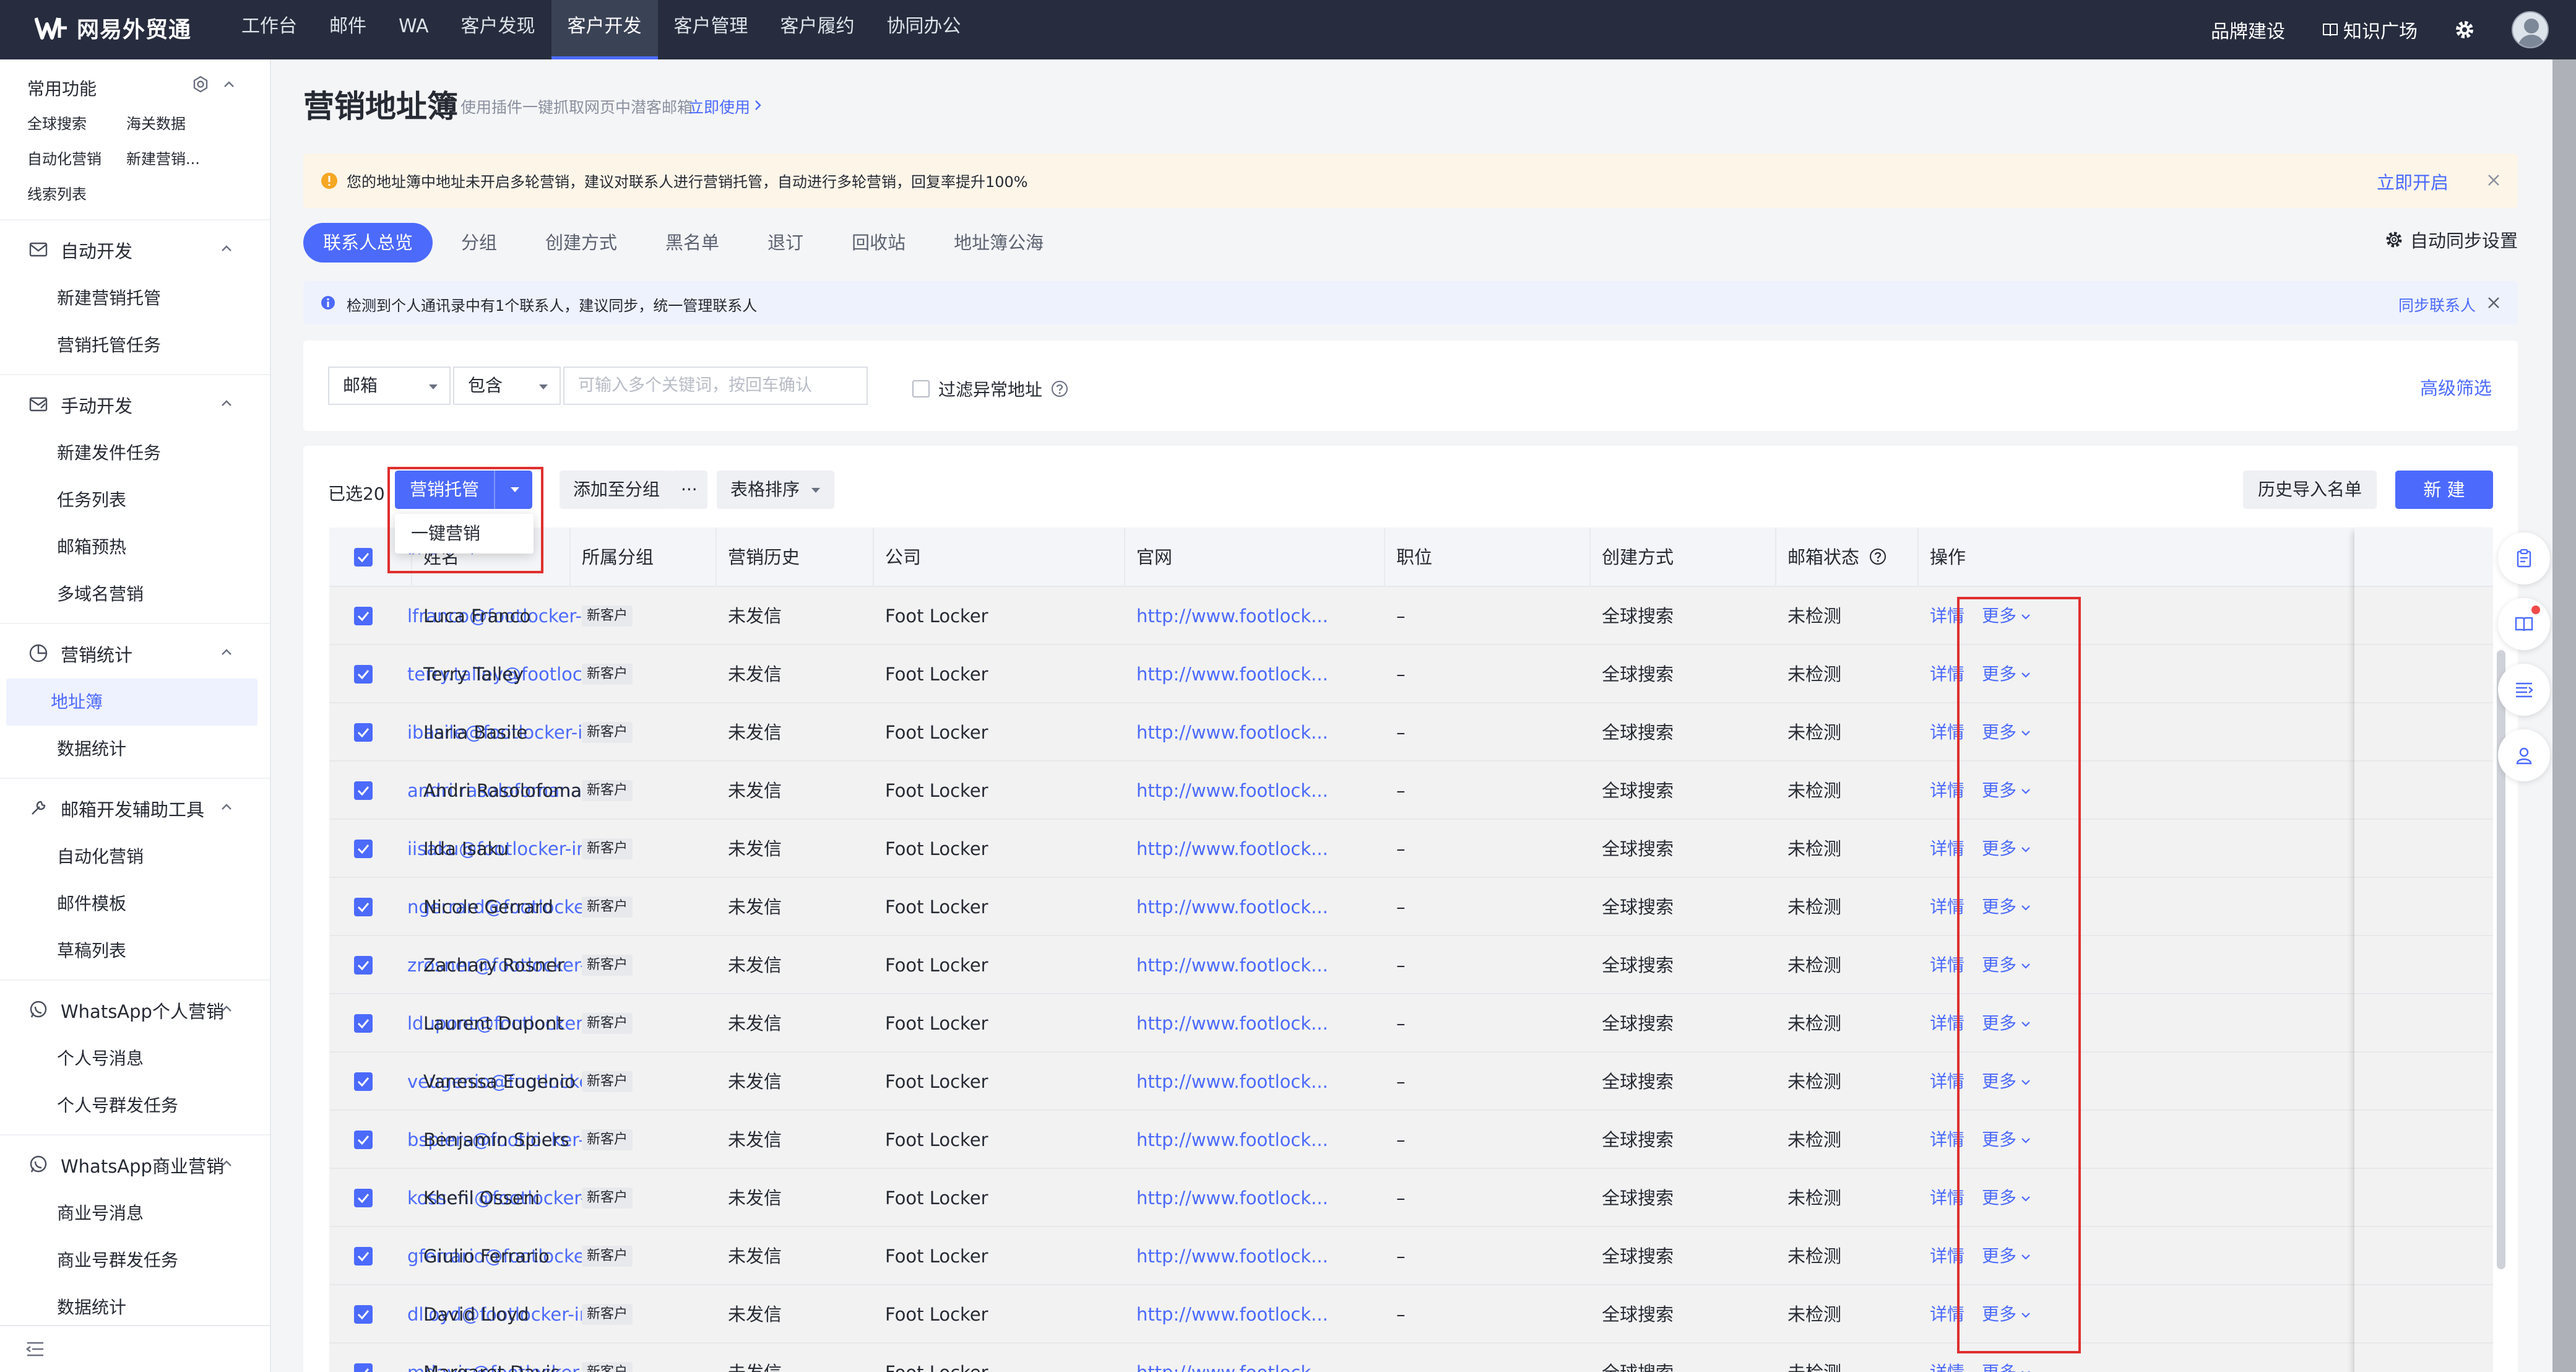  Describe the element at coordinates (131, 1260) in the screenshot. I see `sidebar-item-5-1: 商业号群发任务` at that location.